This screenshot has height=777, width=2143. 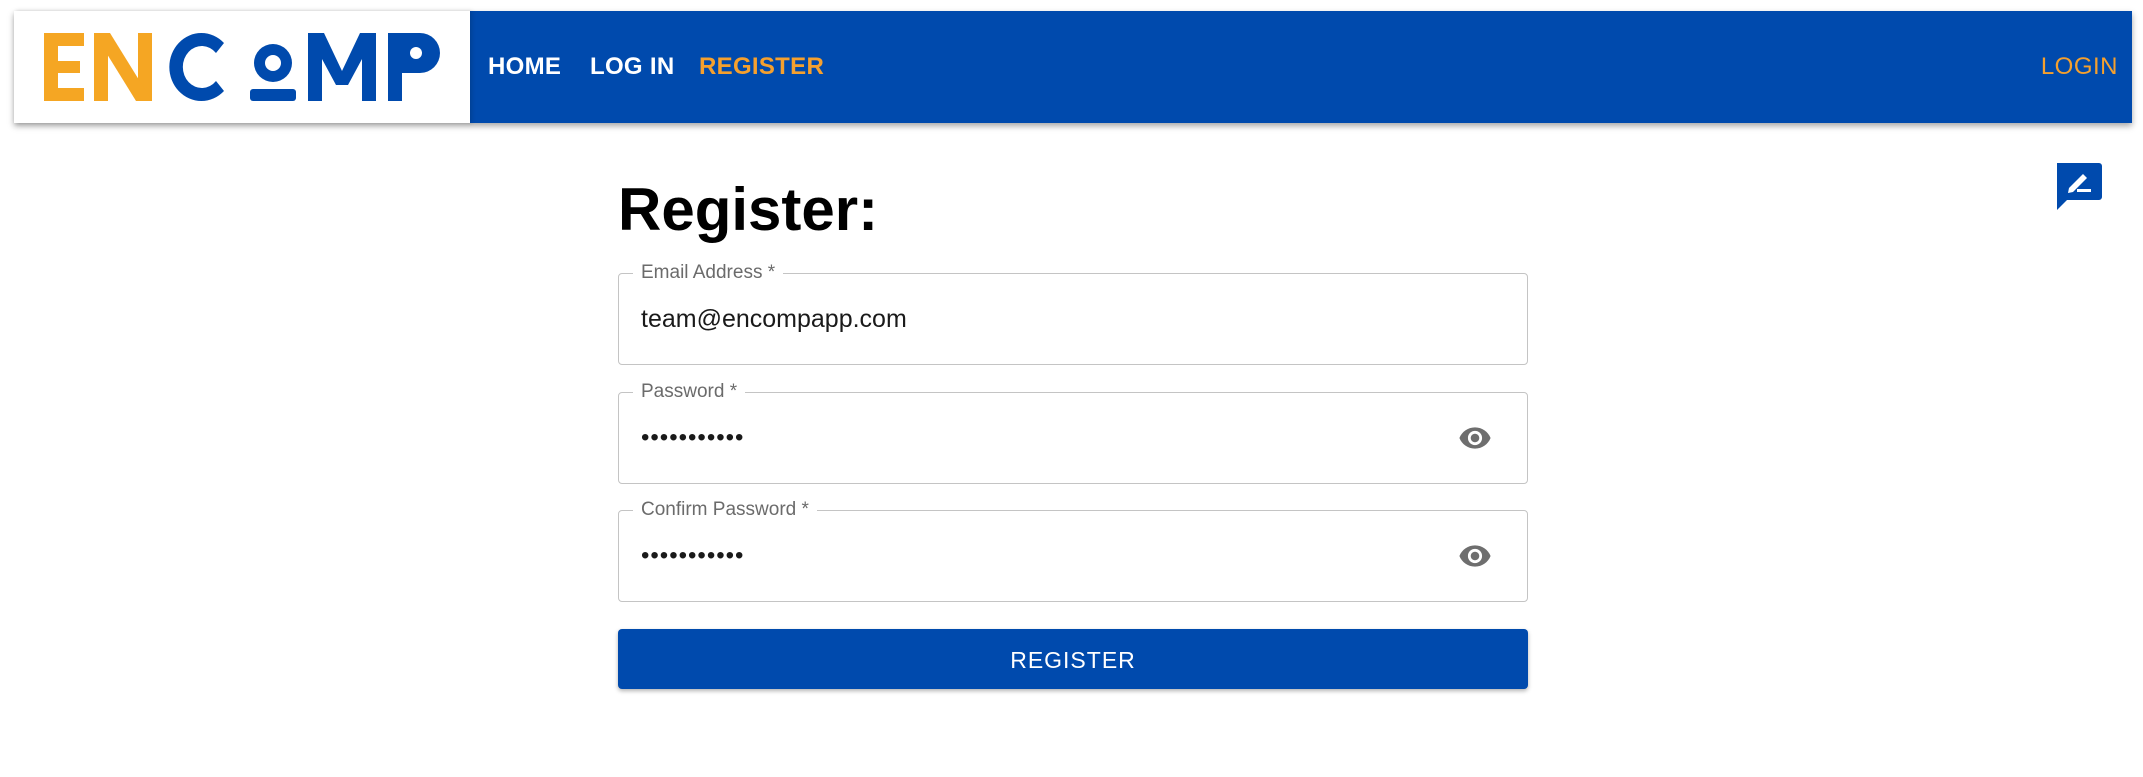 What do you see at coordinates (761, 67) in the screenshot?
I see `nav-register-link: REGISTER` at bounding box center [761, 67].